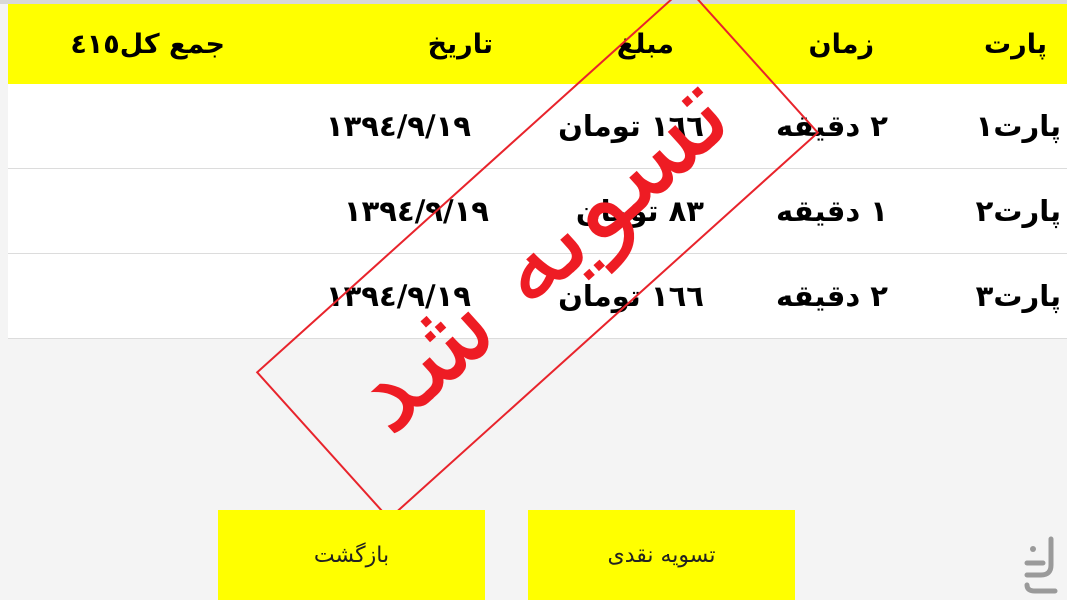 Image resolution: width=1067 pixels, height=600 pixels. What do you see at coordinates (1018, 126) in the screenshot?
I see `row-part: پارت١` at bounding box center [1018, 126].